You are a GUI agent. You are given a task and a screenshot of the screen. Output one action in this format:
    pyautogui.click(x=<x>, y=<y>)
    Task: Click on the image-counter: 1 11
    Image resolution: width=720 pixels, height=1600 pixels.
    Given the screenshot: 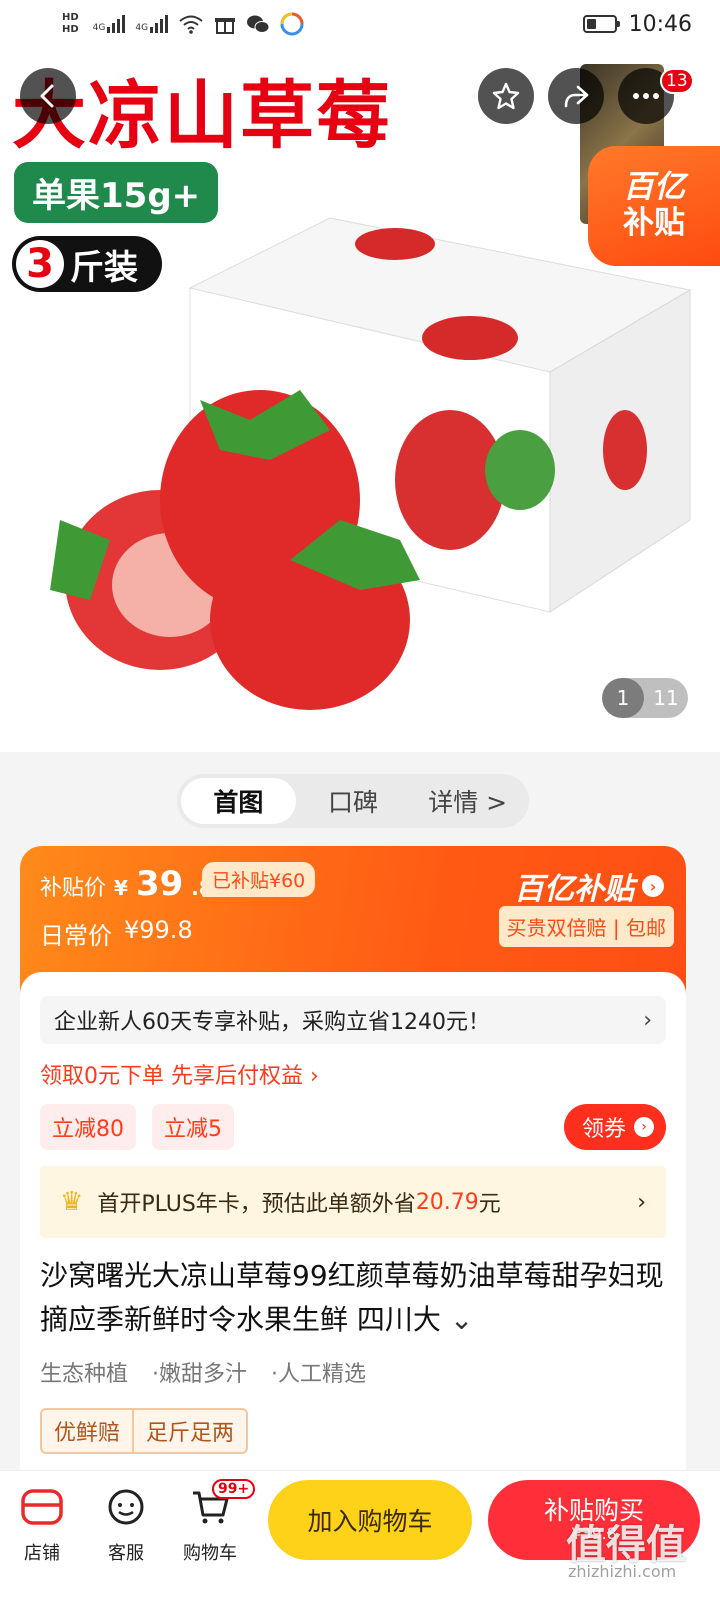 What is the action you would take?
    pyautogui.click(x=645, y=698)
    